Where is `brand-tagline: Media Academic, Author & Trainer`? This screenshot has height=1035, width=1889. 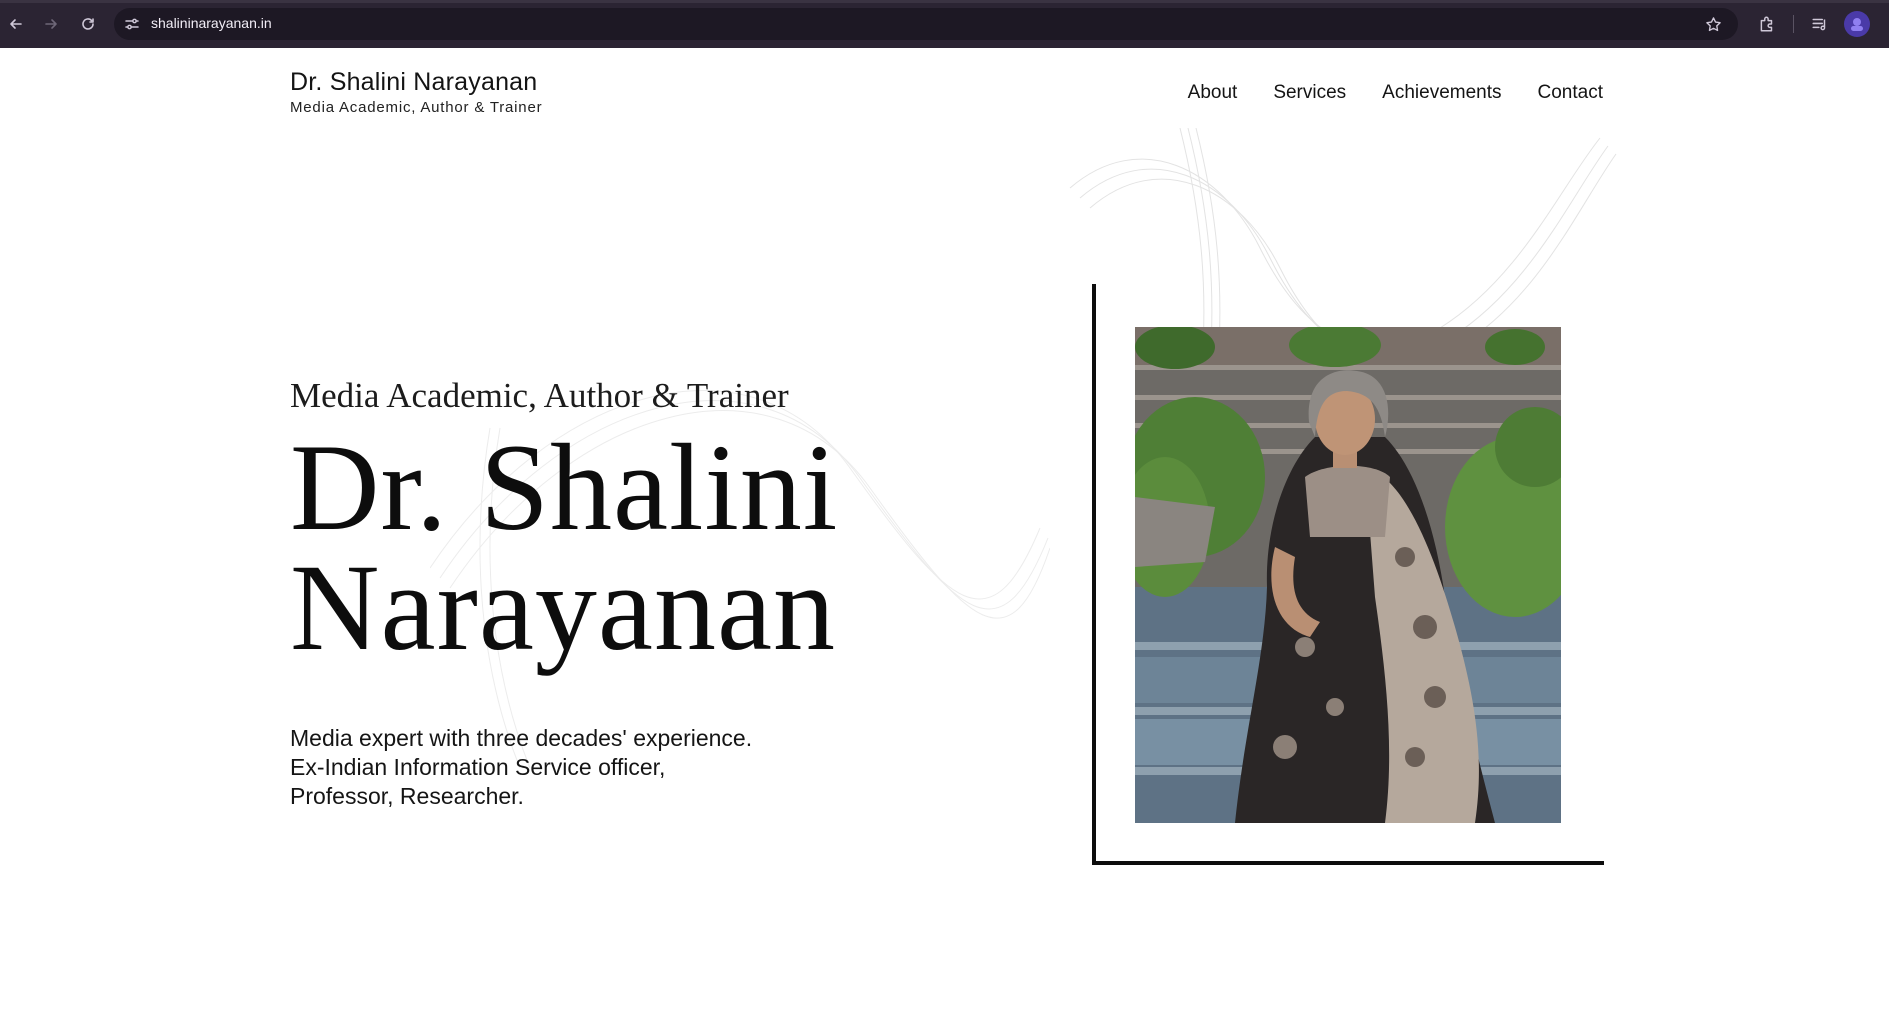
brand-tagline: Media Academic, Author & Trainer is located at coordinates (416, 107).